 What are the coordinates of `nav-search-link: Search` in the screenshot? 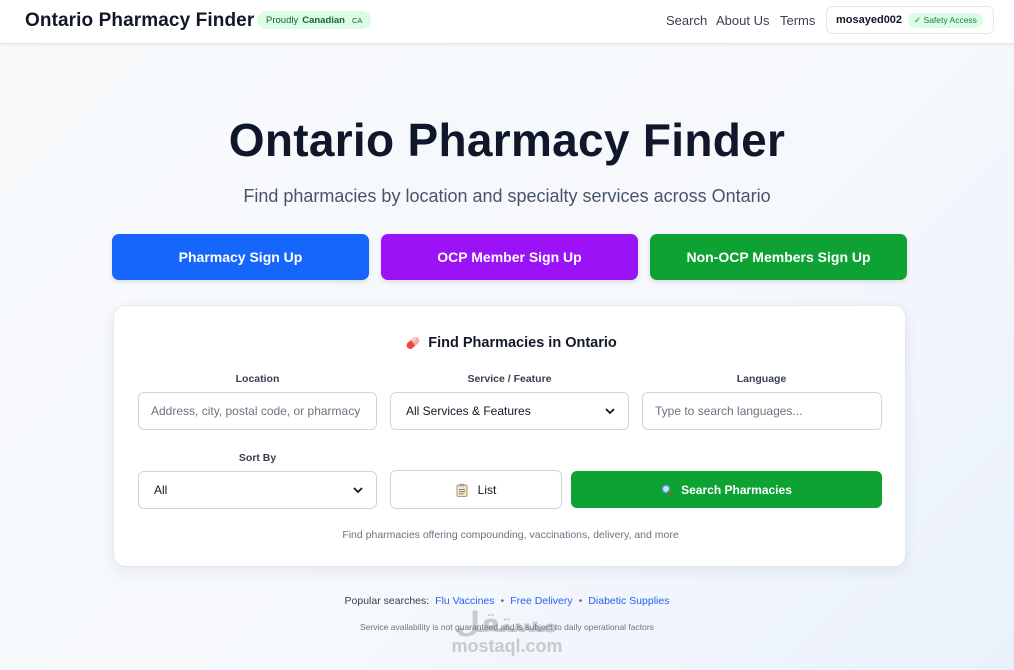 It's located at (686, 20).